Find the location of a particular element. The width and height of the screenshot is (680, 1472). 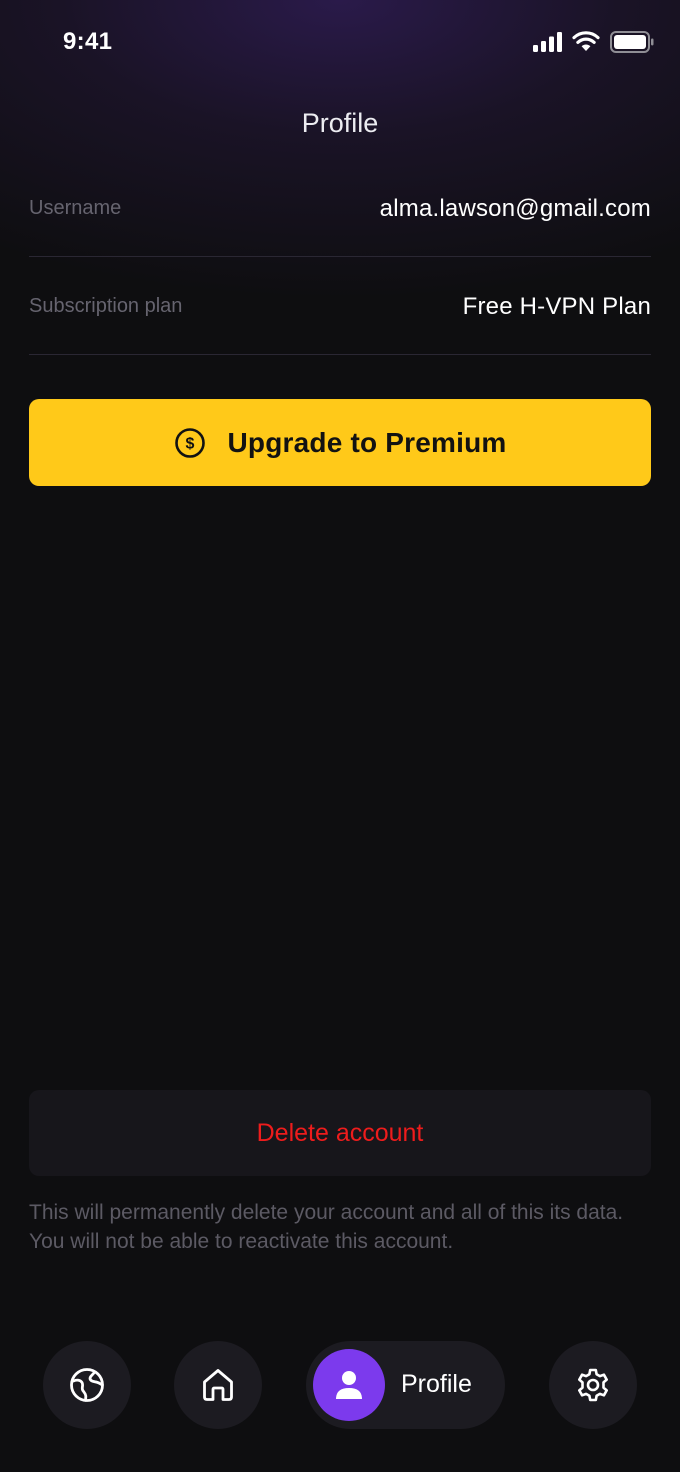

signal-icon is located at coordinates (547, 42).